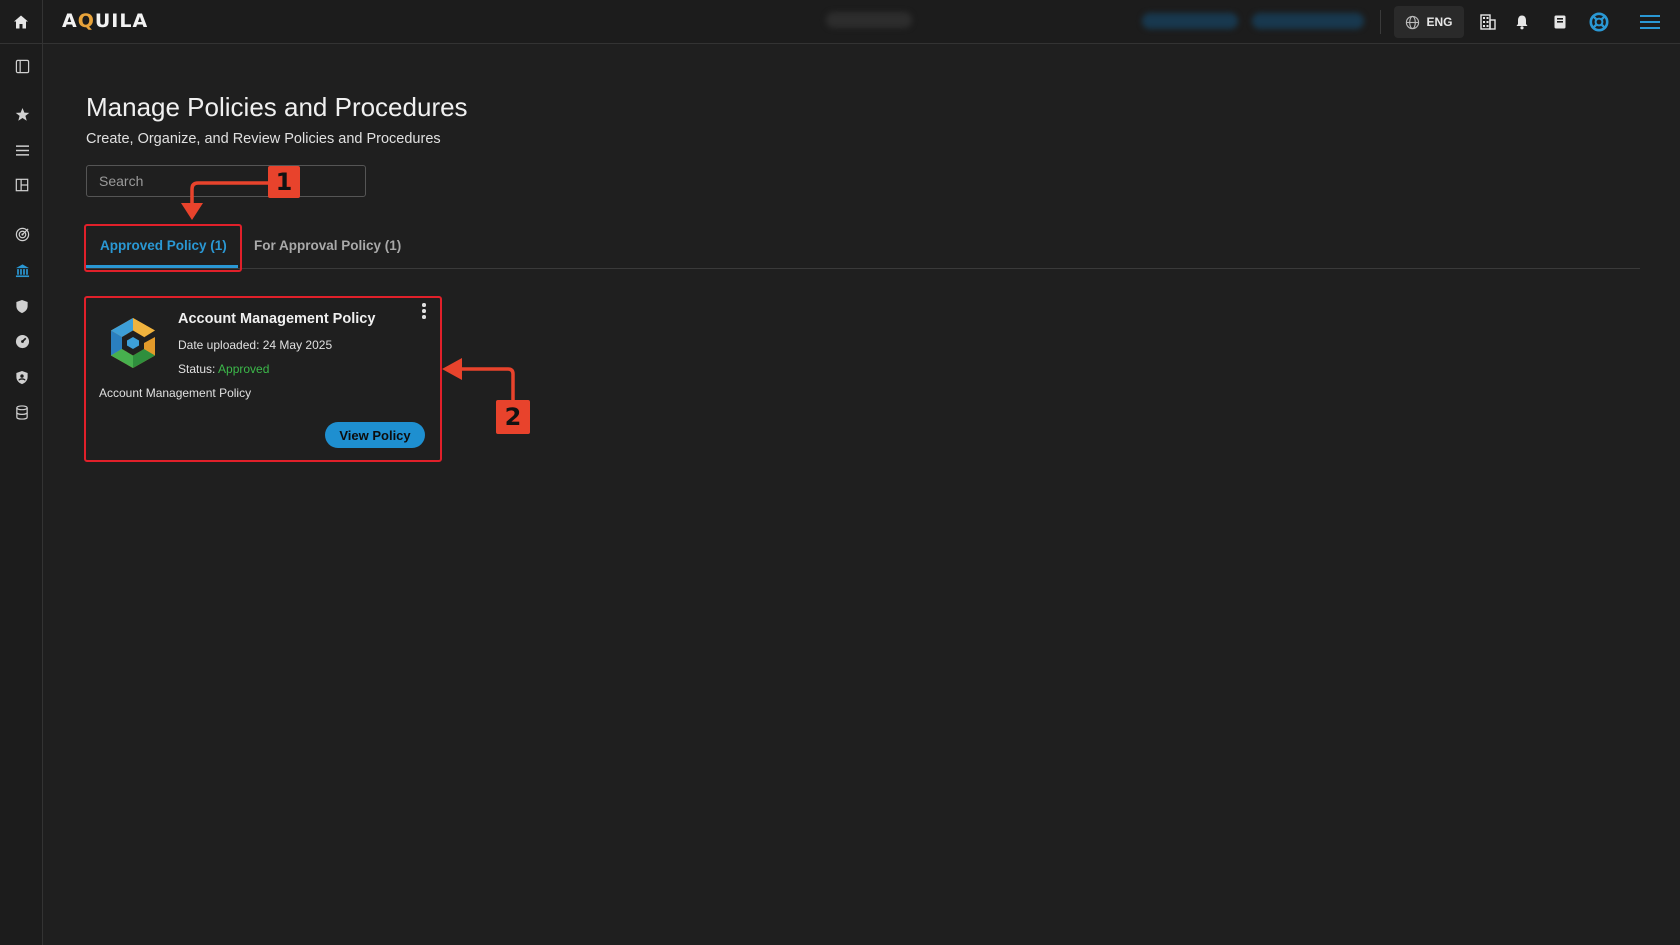 This screenshot has height=945, width=1680. I want to click on gauge-icon, so click(22, 341).